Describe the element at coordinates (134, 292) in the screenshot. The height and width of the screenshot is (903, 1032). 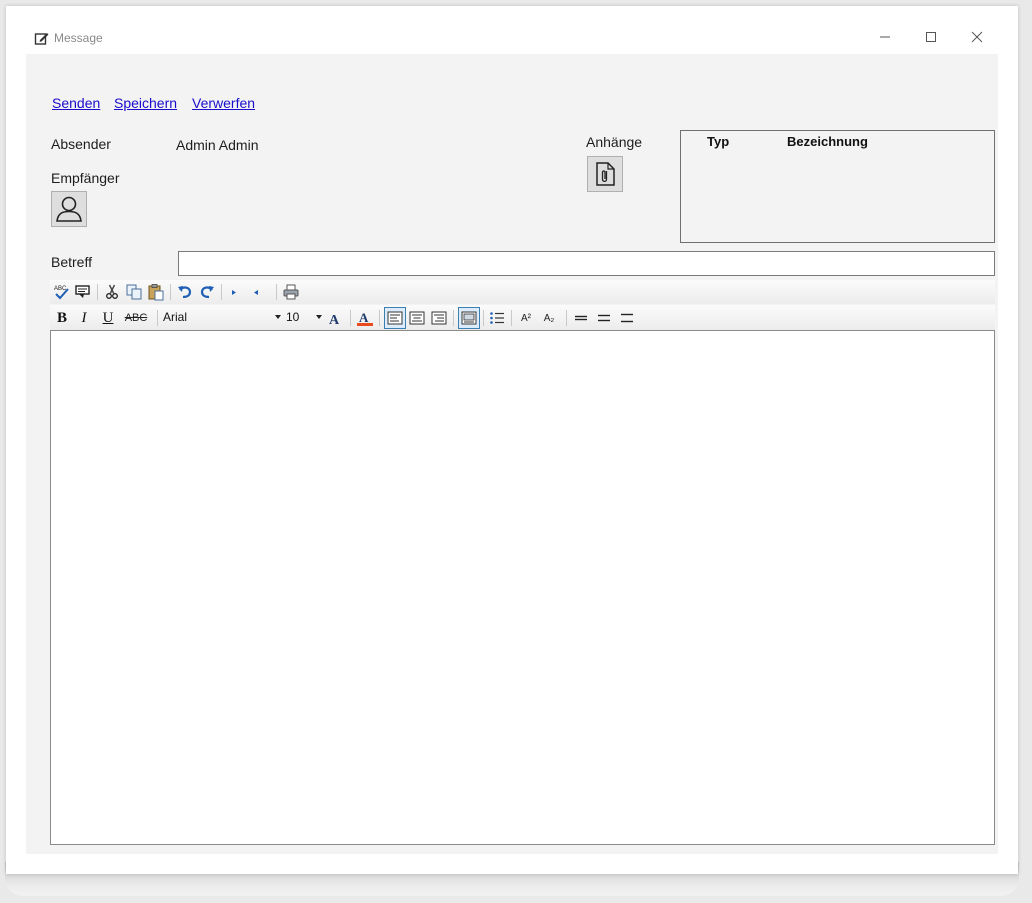
I see `copy-icon` at that location.